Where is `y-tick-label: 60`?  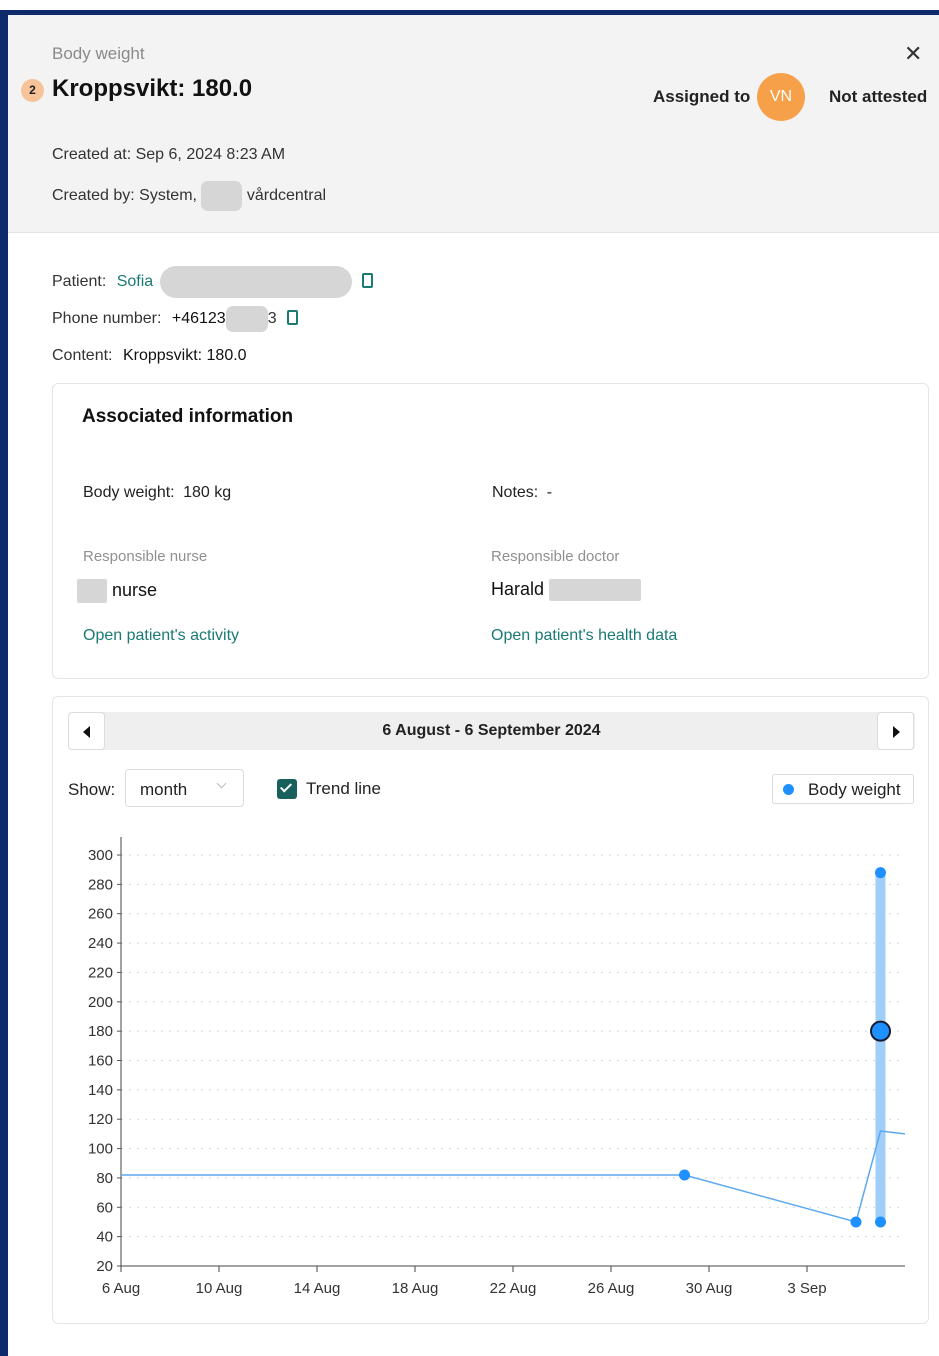
y-tick-label: 60 is located at coordinates (104, 1207).